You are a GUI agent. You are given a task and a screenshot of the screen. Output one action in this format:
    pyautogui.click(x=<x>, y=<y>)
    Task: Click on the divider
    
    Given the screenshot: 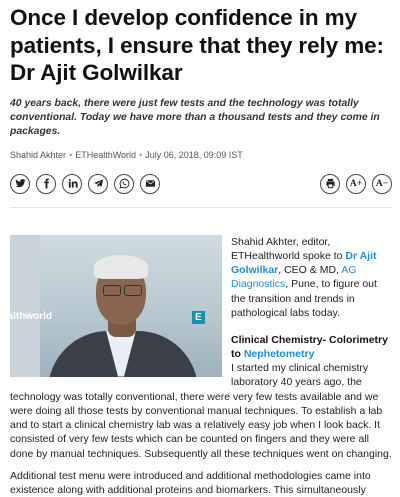 What is the action you would take?
    pyautogui.click(x=201, y=207)
    